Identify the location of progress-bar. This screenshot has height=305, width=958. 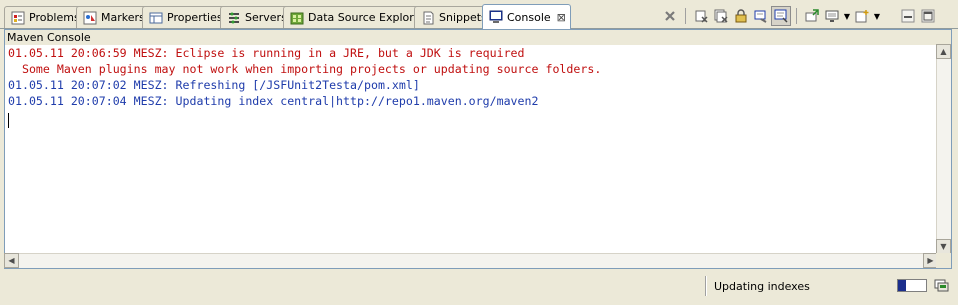
(912, 285).